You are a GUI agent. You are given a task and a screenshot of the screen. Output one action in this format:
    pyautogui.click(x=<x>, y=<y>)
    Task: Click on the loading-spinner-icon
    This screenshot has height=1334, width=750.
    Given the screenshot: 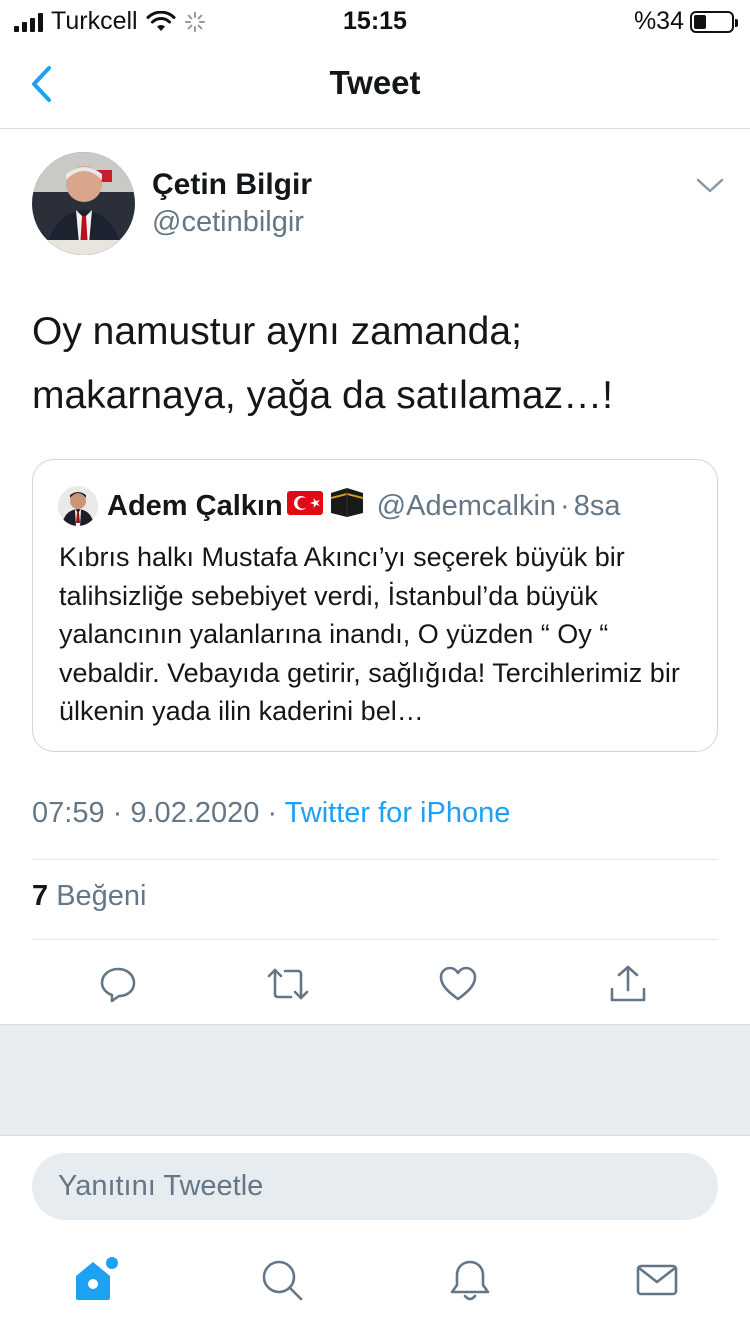 What is the action you would take?
    pyautogui.click(x=194, y=21)
    